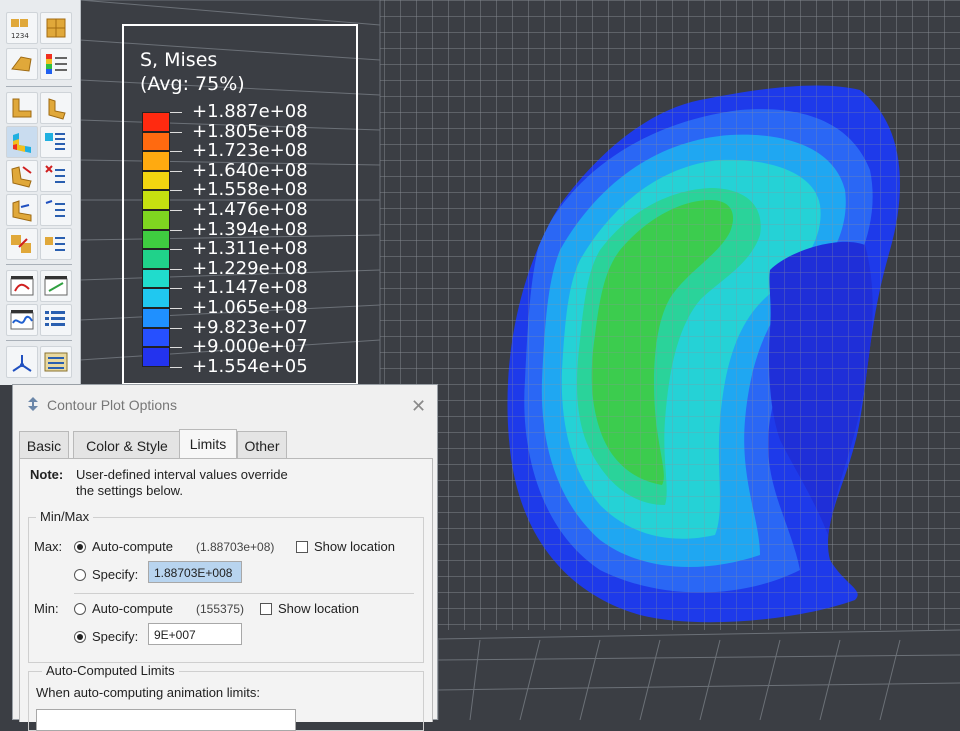 The width and height of the screenshot is (960, 731). I want to click on plot-multiple-icon, so click(22, 244).